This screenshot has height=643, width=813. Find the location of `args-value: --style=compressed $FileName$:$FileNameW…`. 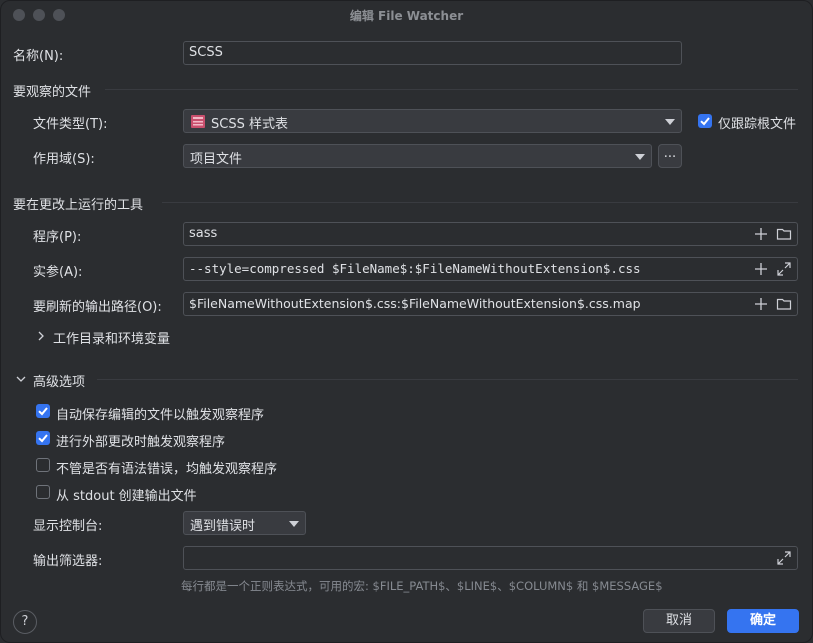

args-value: --style=compressed $FileName$:$FileNameW… is located at coordinates (415, 268).